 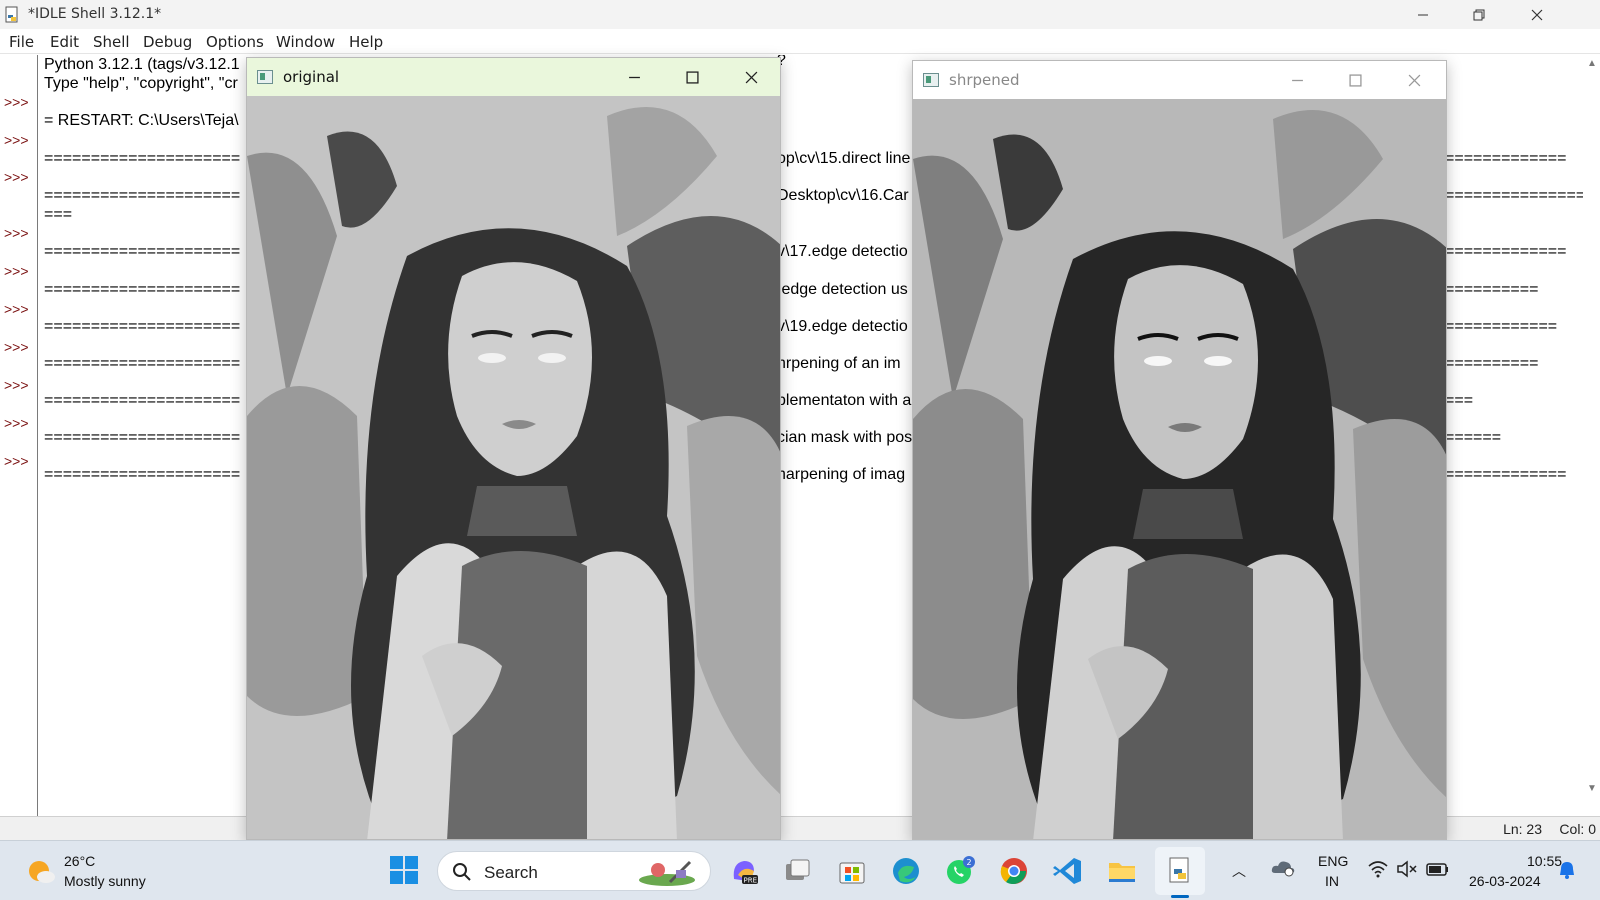 I want to click on menu-window: Window, so click(x=305, y=42).